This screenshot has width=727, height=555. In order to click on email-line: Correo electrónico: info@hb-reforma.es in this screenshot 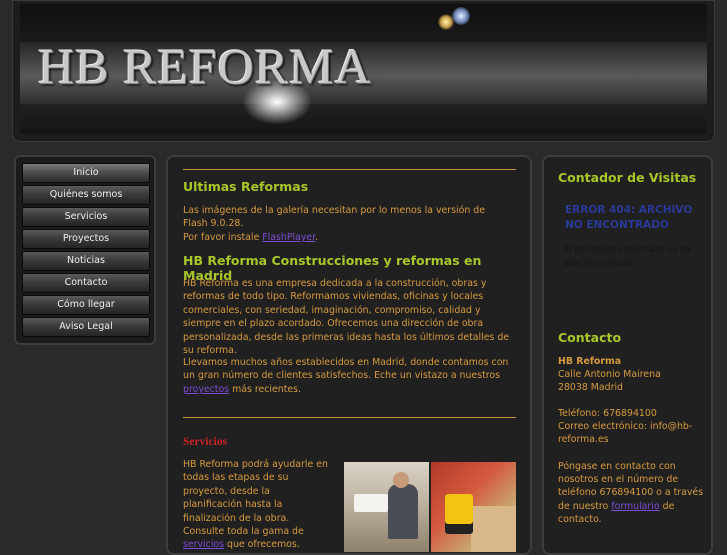, I will do `click(625, 433)`.